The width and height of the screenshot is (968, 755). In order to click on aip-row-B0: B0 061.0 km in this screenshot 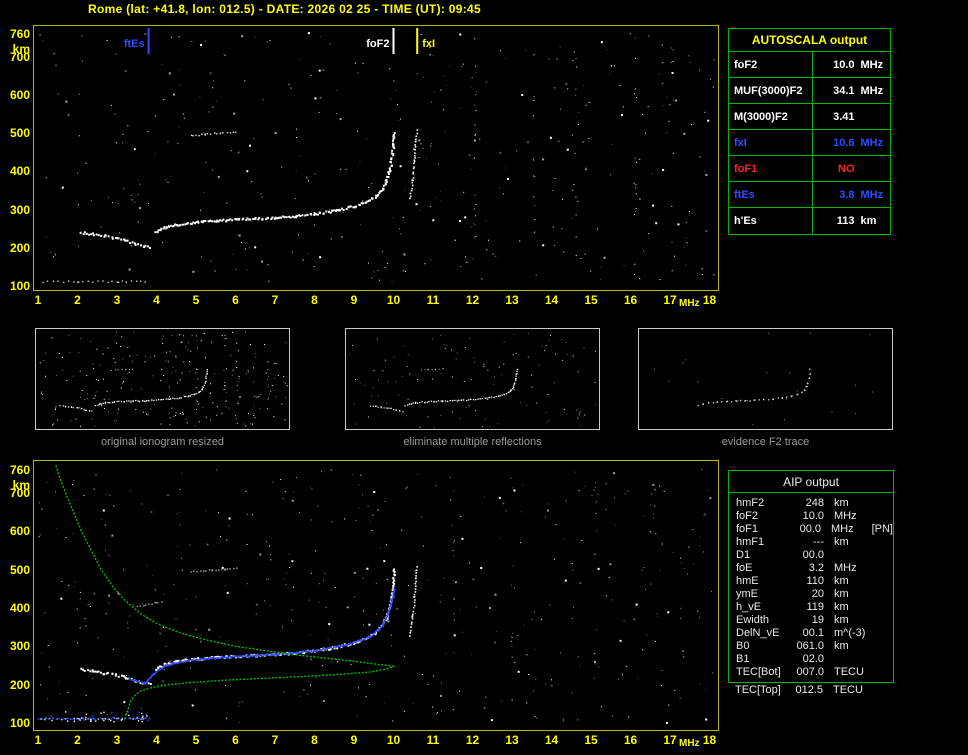, I will do `click(792, 646)`.